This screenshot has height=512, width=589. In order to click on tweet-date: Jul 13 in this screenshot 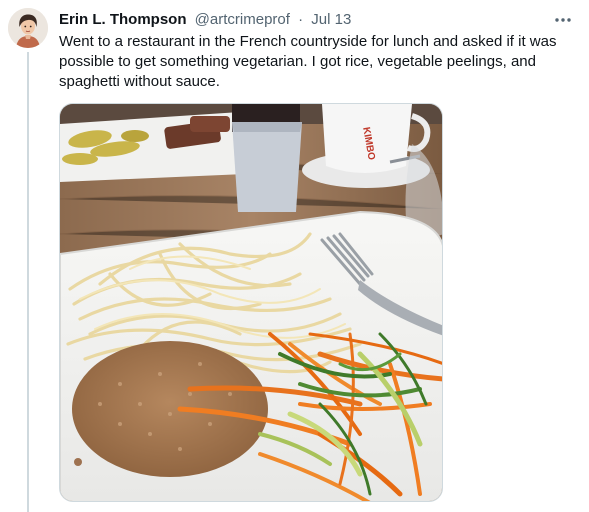, I will do `click(331, 19)`.